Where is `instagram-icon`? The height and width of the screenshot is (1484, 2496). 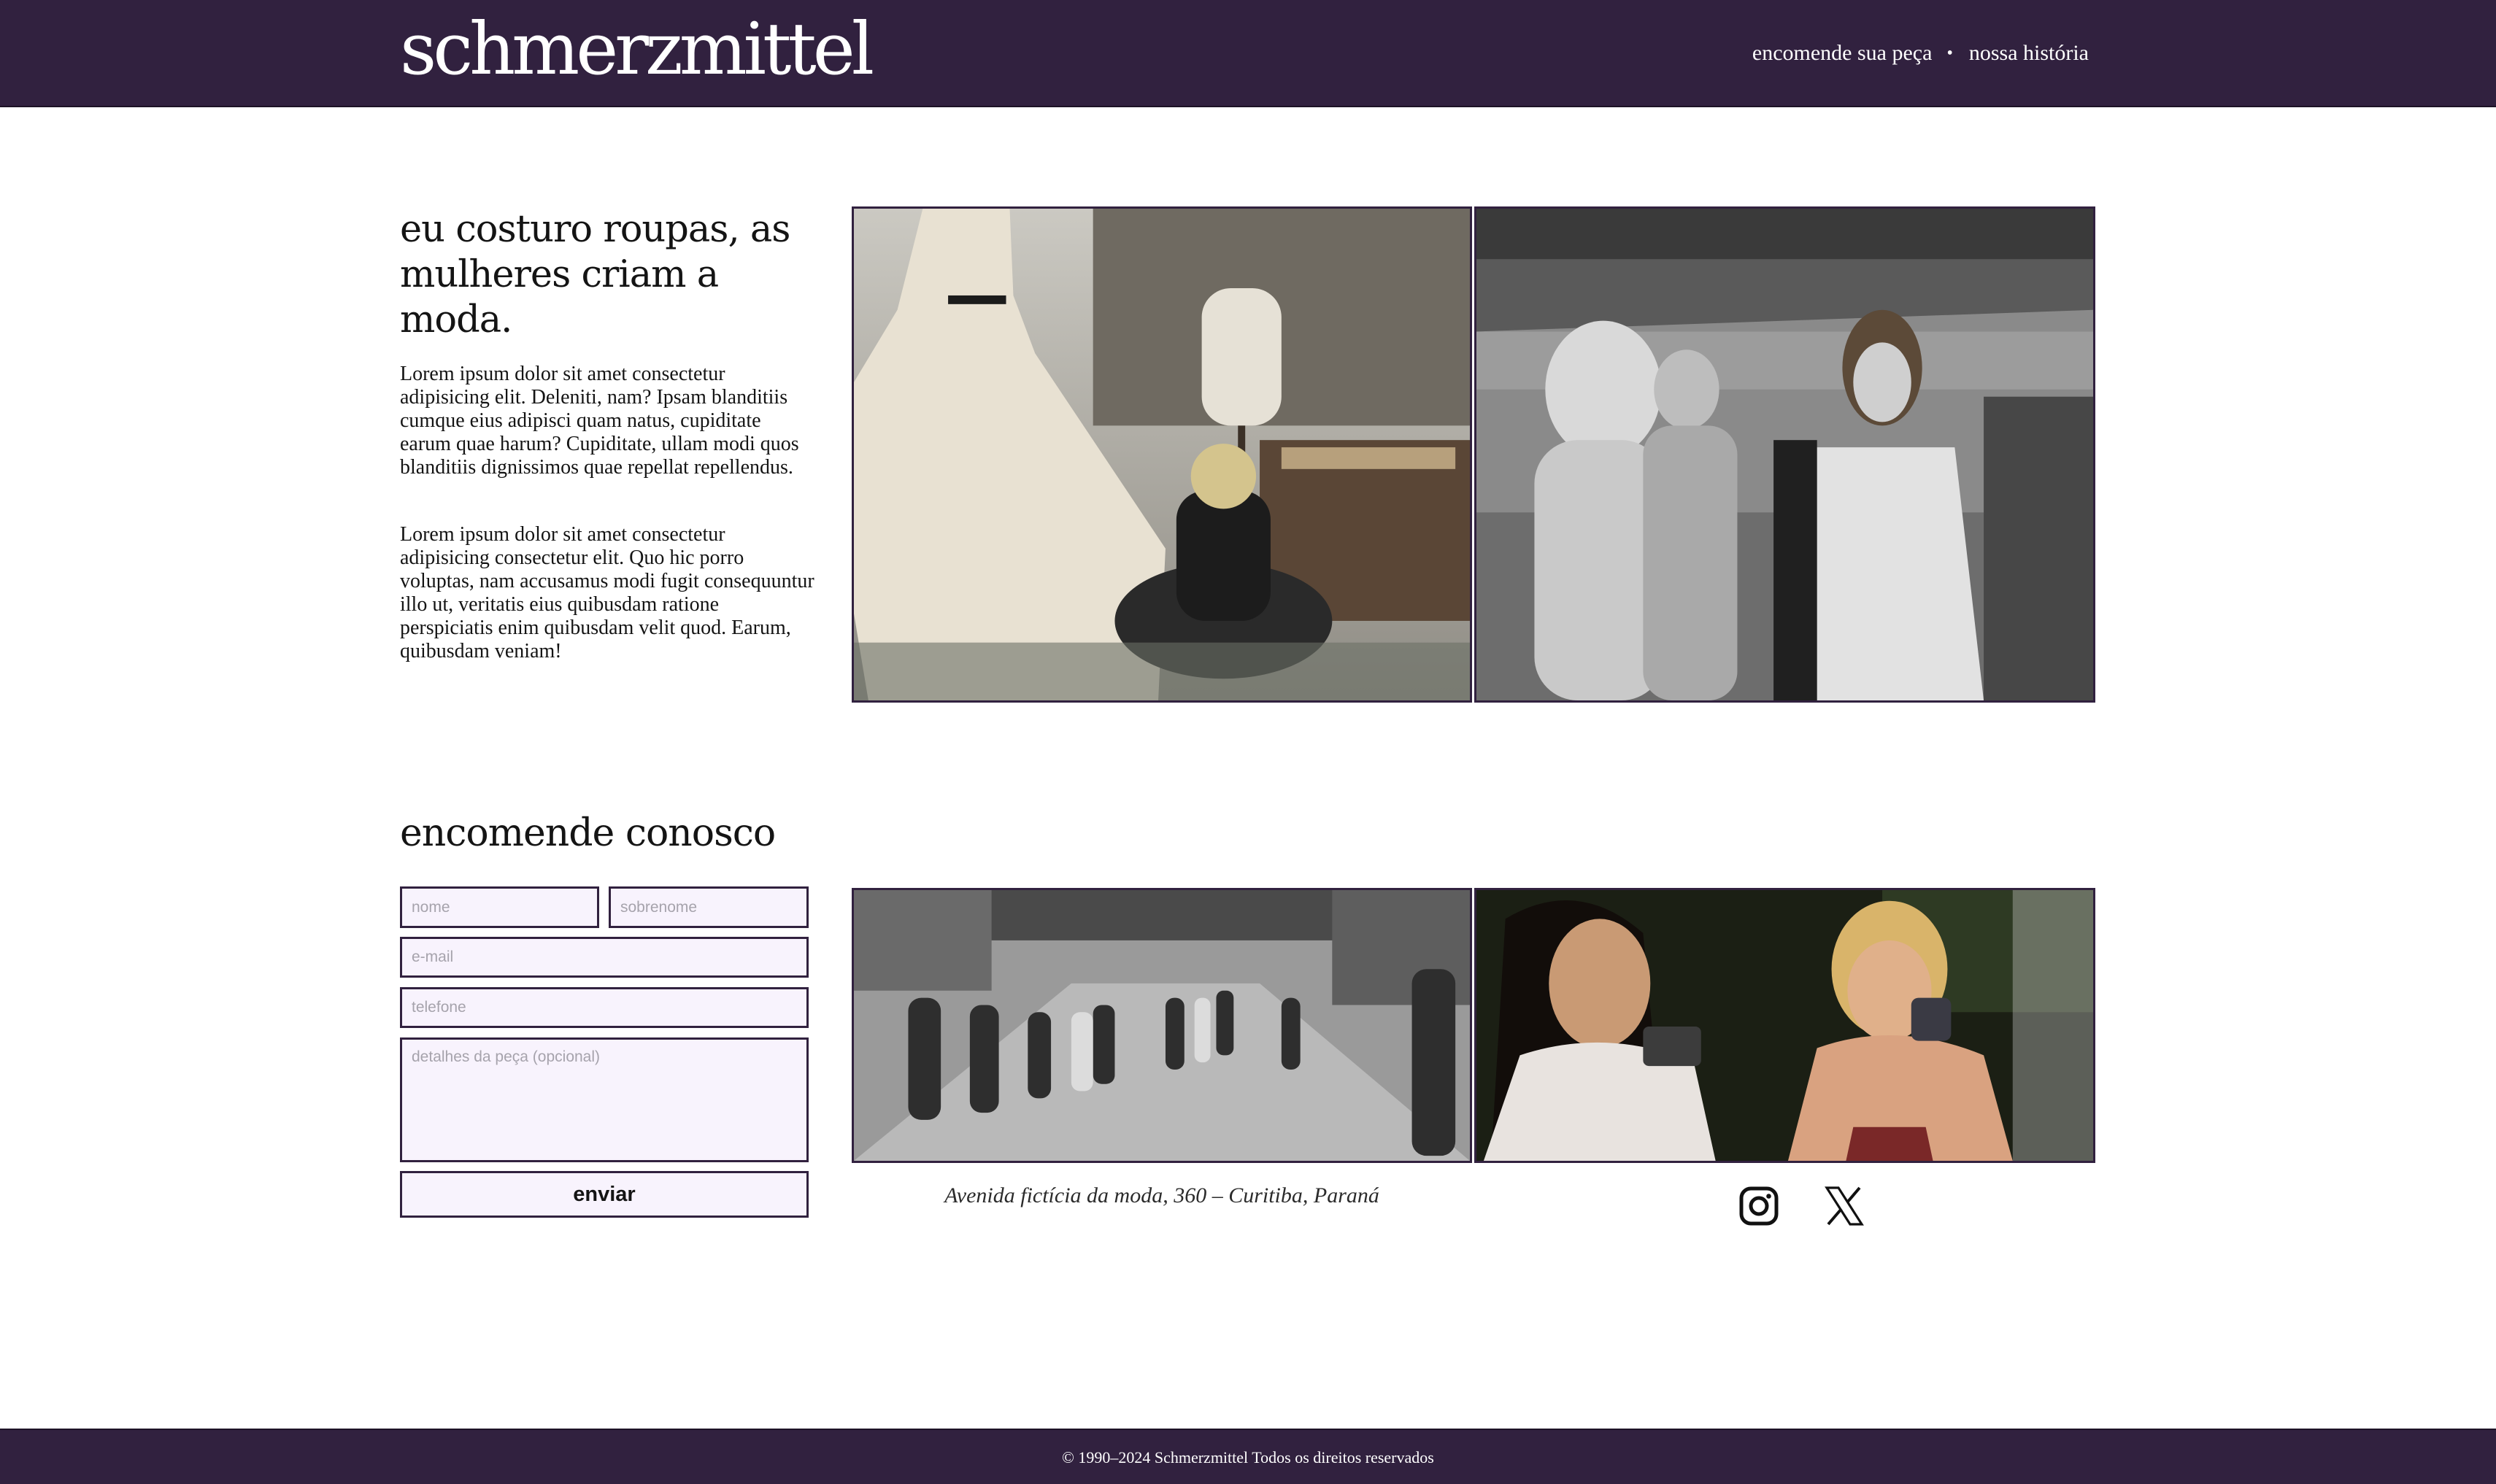
instagram-icon is located at coordinates (1759, 1206).